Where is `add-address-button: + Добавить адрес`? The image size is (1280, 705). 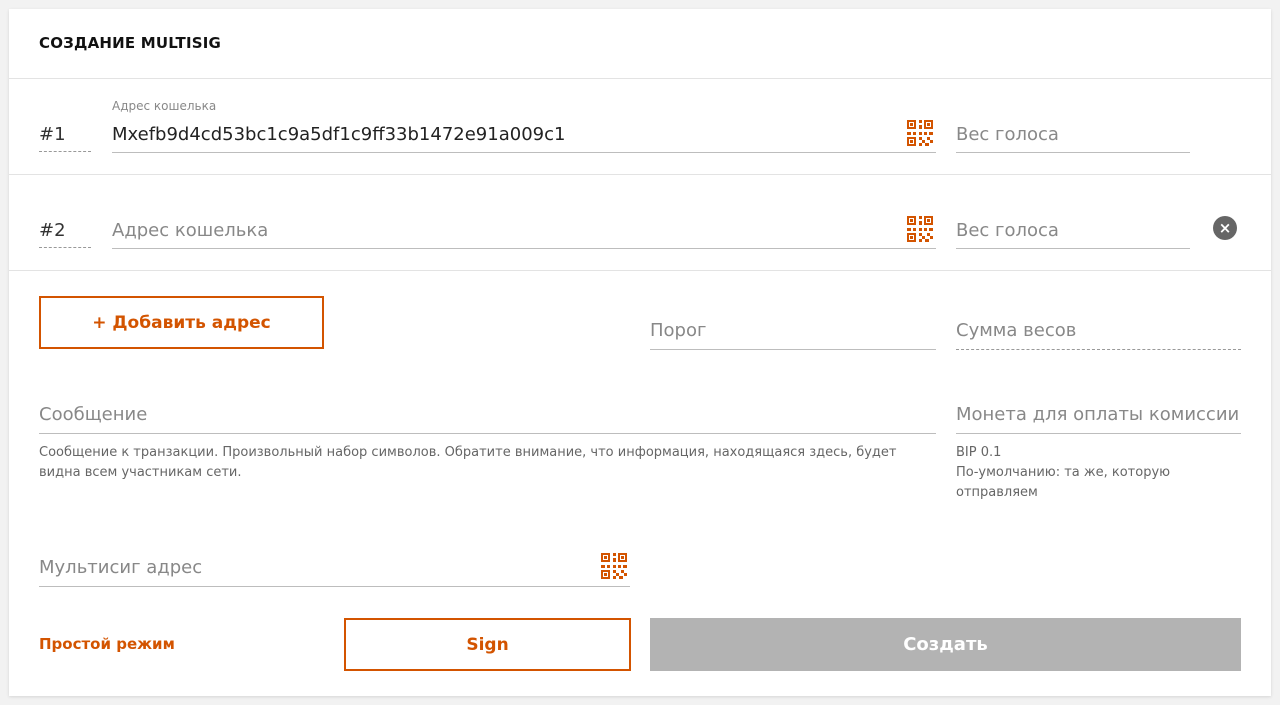
add-address-button: + Добавить адрес is located at coordinates (181, 322).